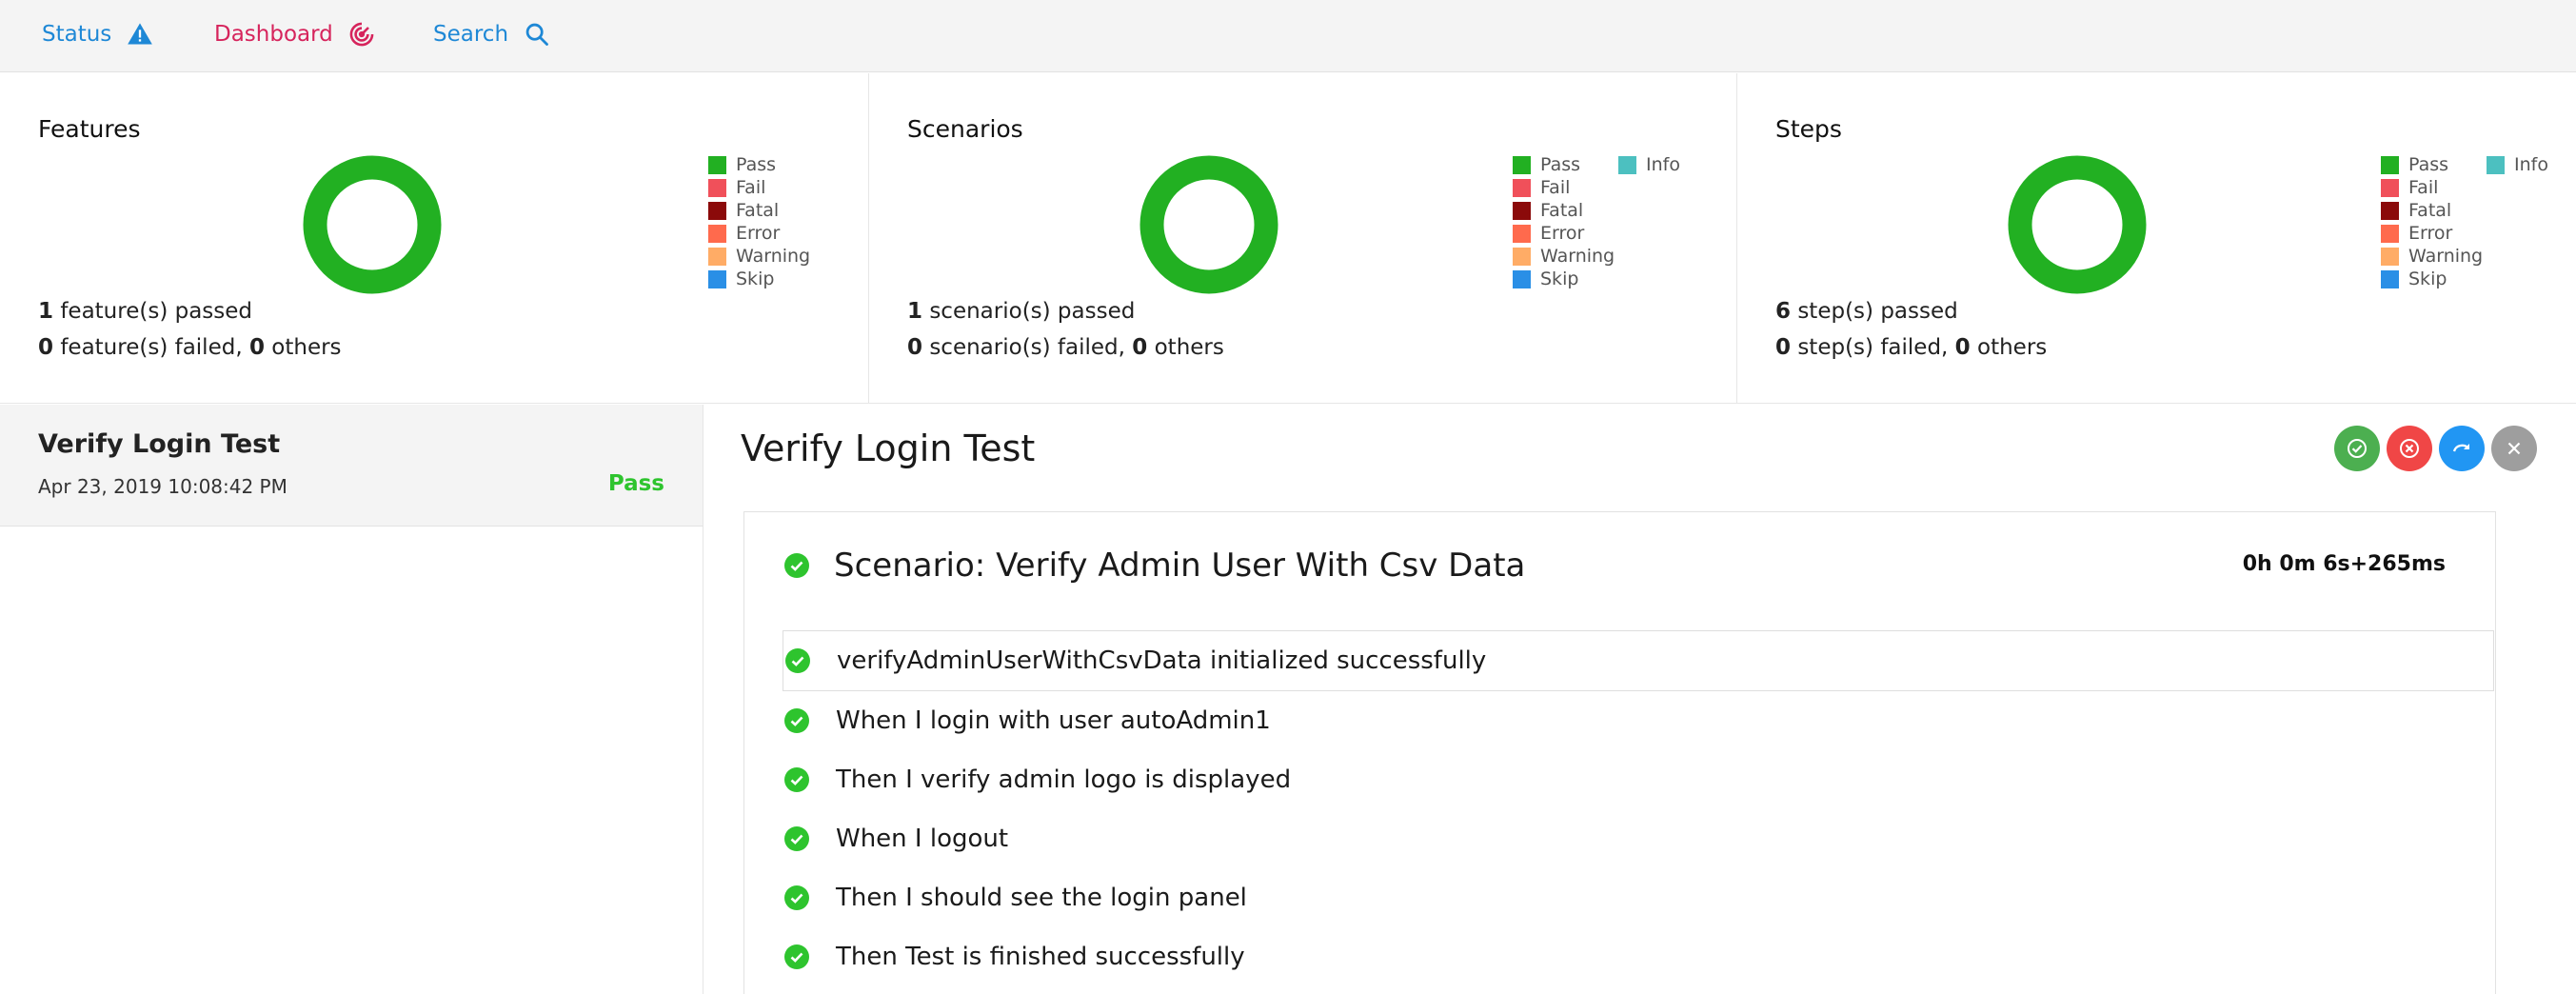 This screenshot has height=994, width=2576. I want to click on nav-status-label: Status, so click(77, 34).